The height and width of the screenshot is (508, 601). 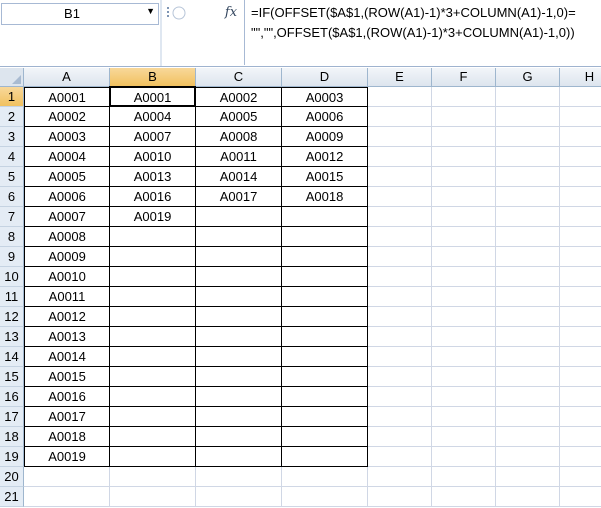 I want to click on cell-d18, so click(x=325, y=437).